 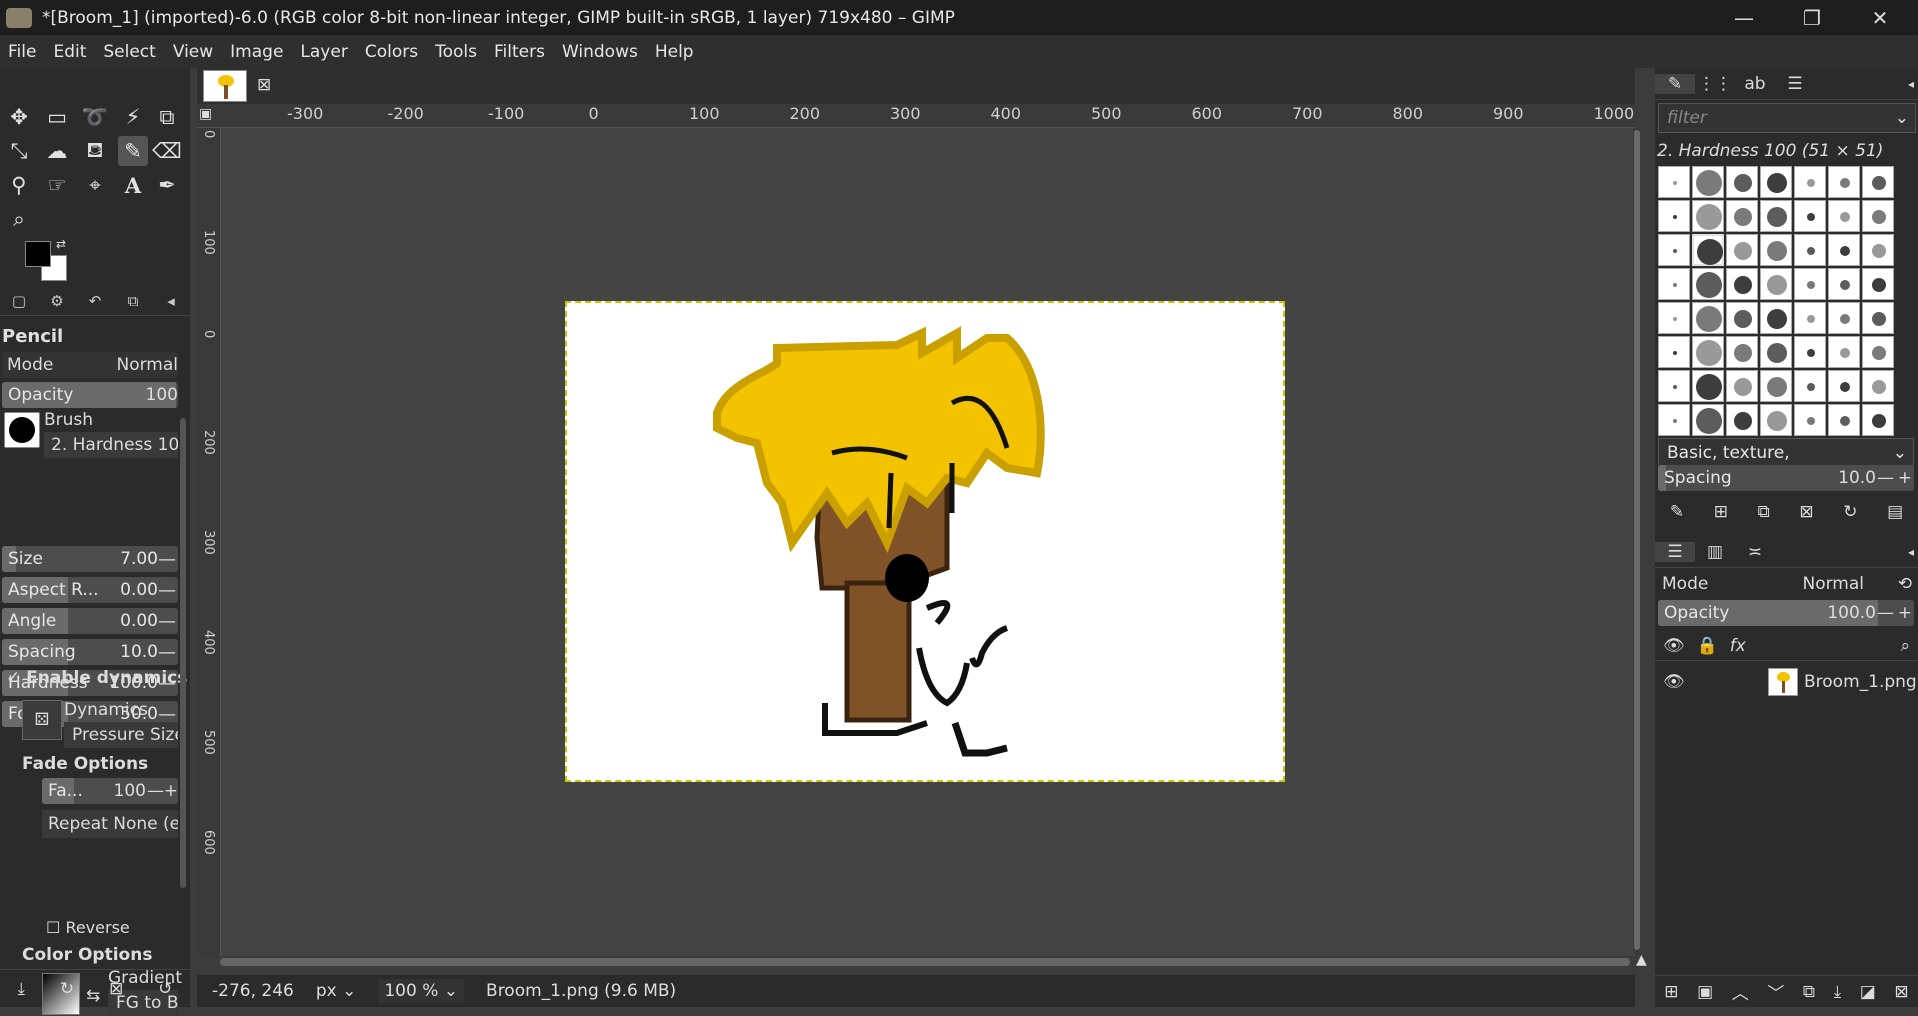 What do you see at coordinates (1677, 512) in the screenshot?
I see `edit-brush-icon: ✎` at bounding box center [1677, 512].